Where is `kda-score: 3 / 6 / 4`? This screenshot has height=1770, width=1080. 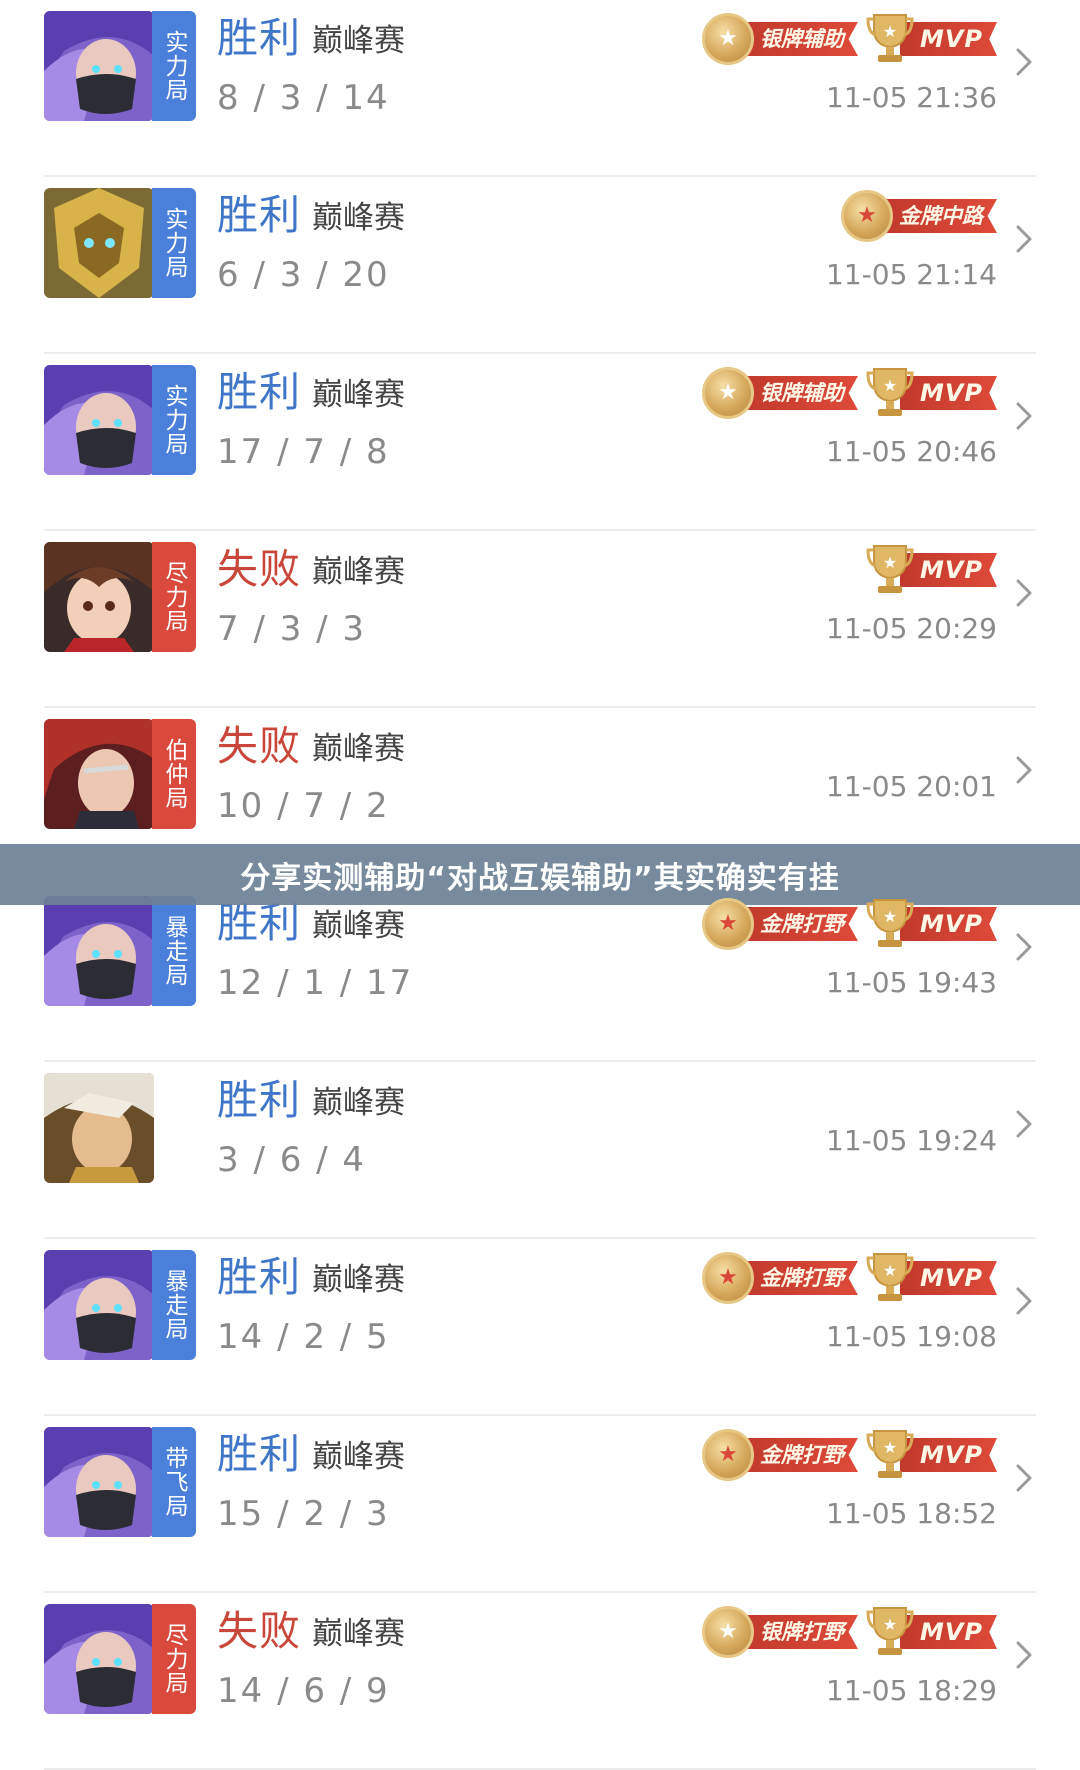
kda-score: 3 / 6 / 4 is located at coordinates (292, 1160).